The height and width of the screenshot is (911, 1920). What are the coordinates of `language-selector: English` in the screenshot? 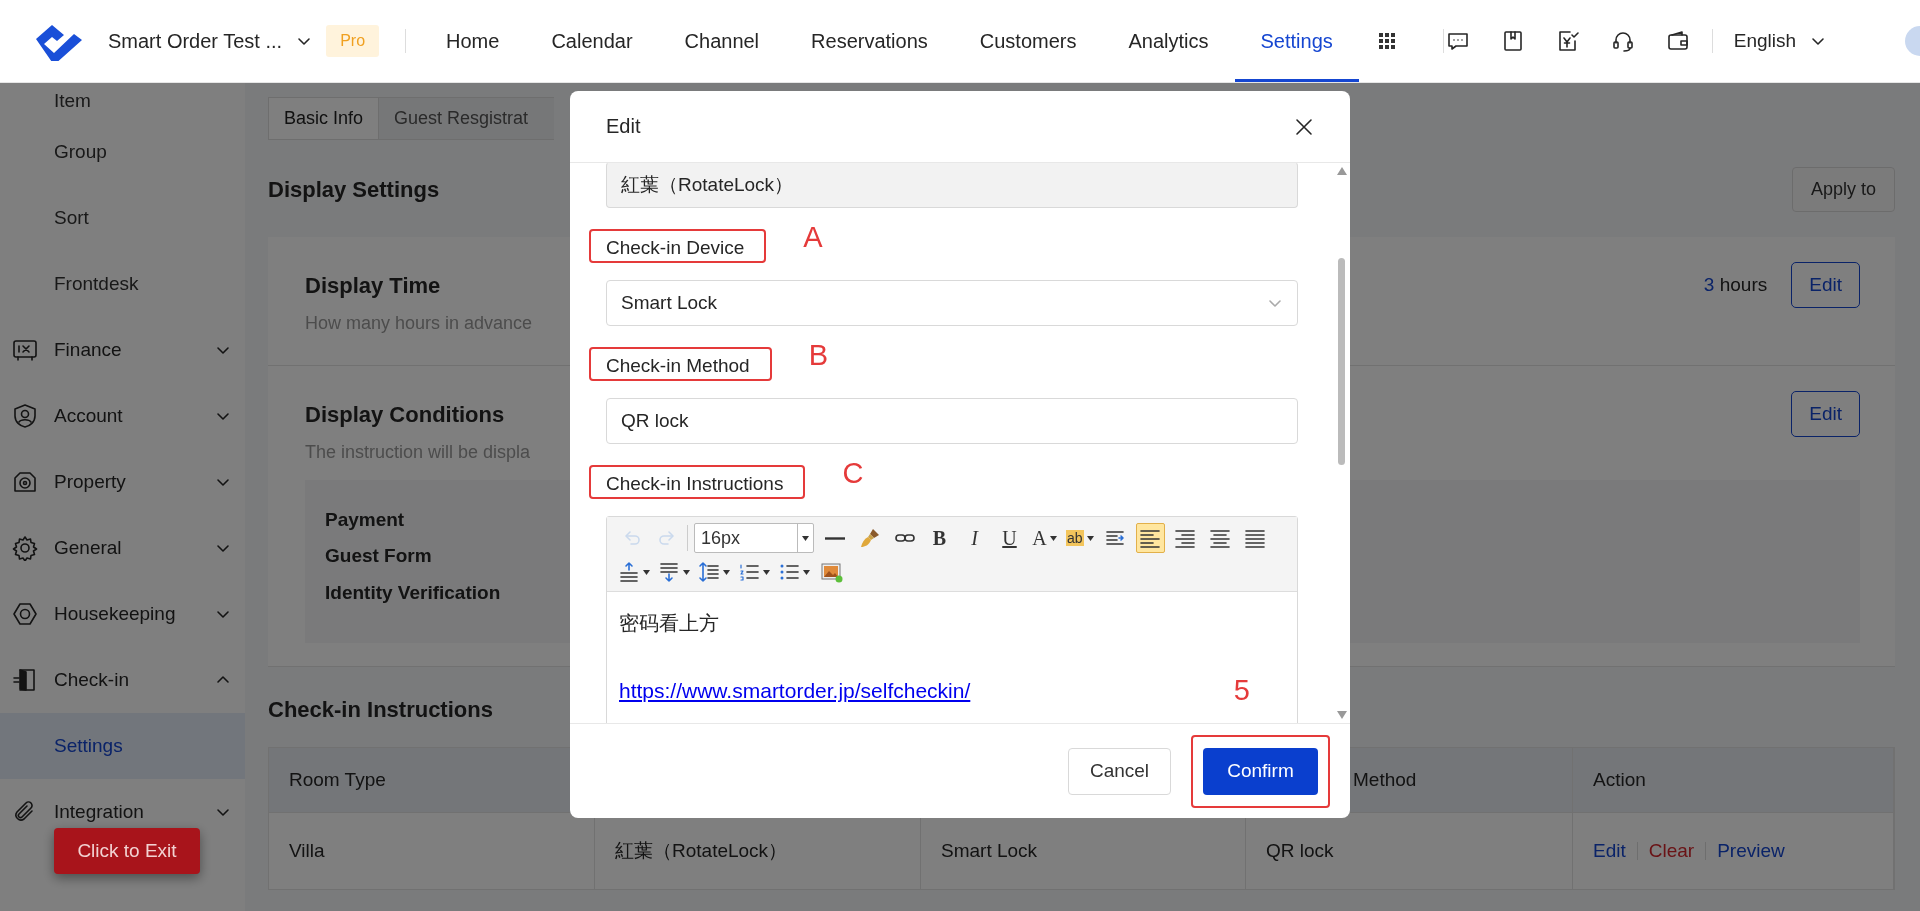 It's located at (1765, 41).